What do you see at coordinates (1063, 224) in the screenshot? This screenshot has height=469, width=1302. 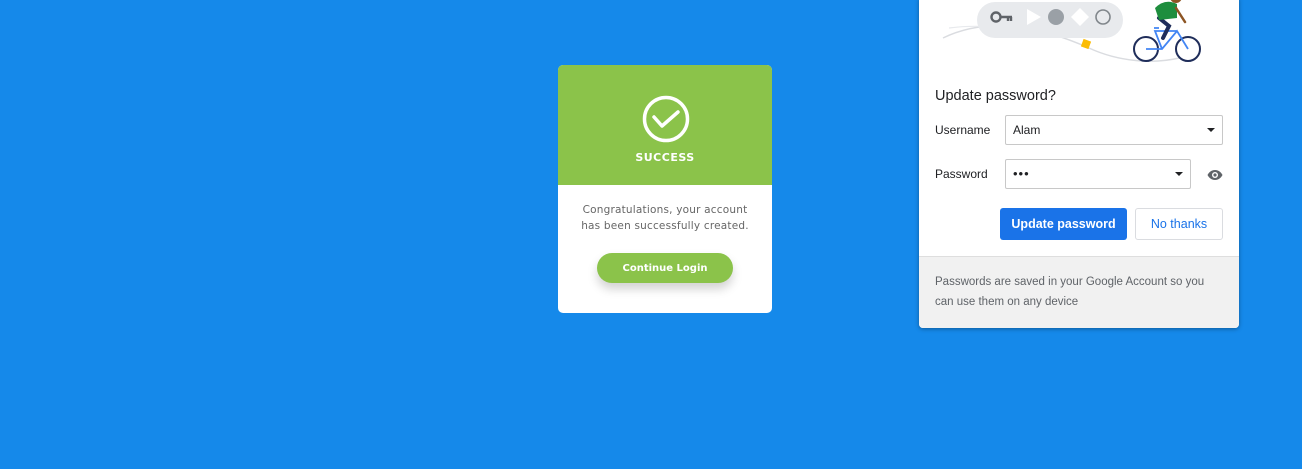 I see `update-password-button: Update password` at bounding box center [1063, 224].